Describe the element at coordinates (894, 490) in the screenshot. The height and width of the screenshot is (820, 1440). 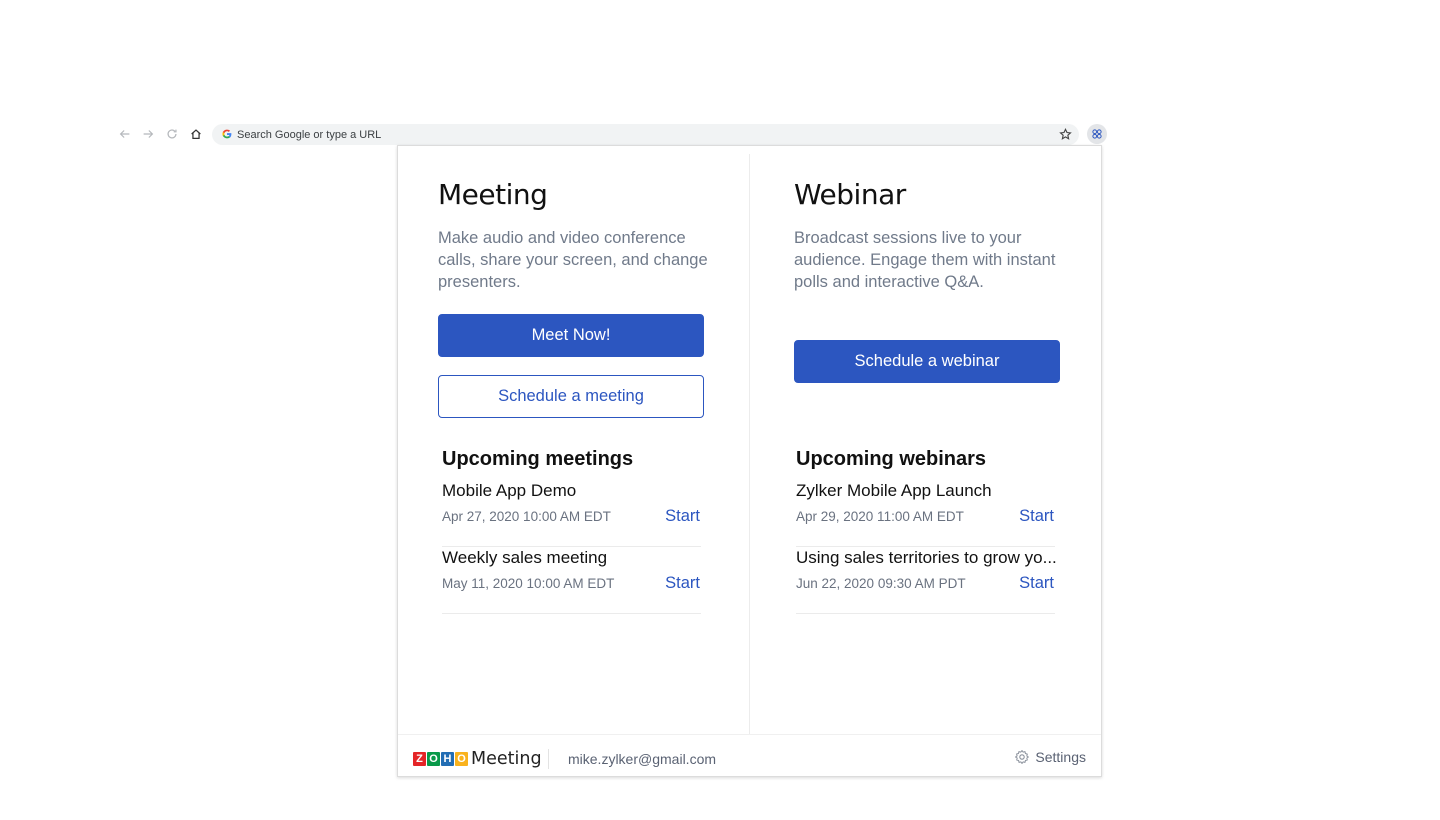
I see `webinar-item-title: Zylker Mobile App Launch` at that location.